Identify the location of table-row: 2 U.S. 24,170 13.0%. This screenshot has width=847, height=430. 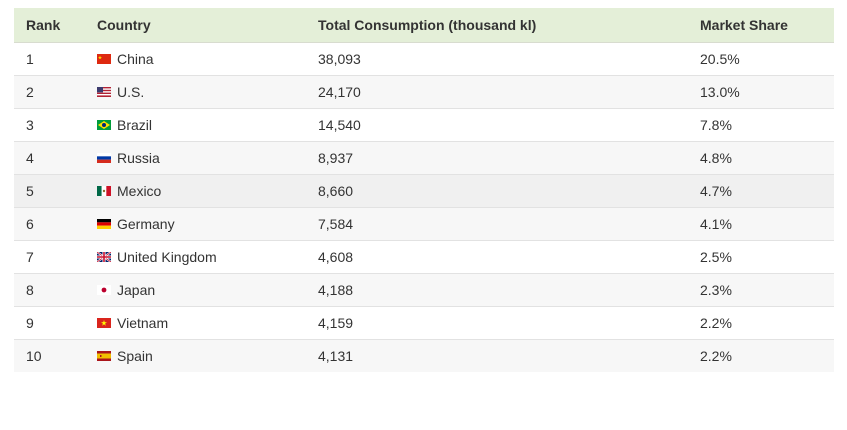
(424, 92).